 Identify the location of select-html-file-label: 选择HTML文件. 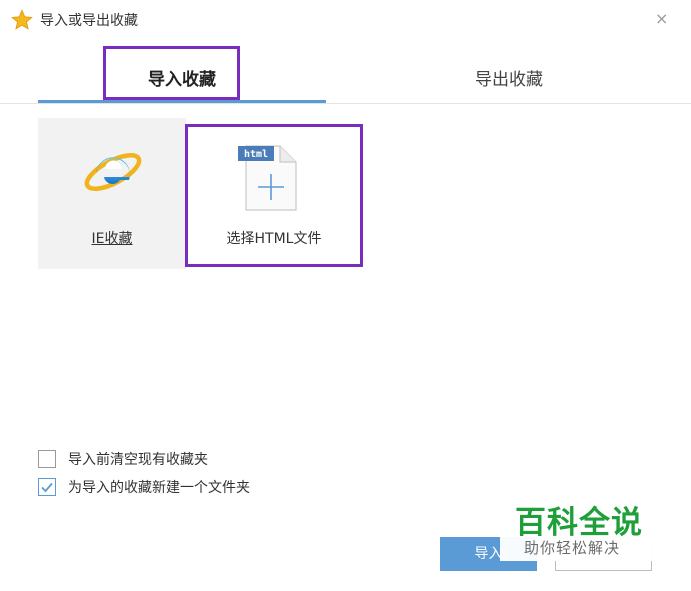
(274, 239).